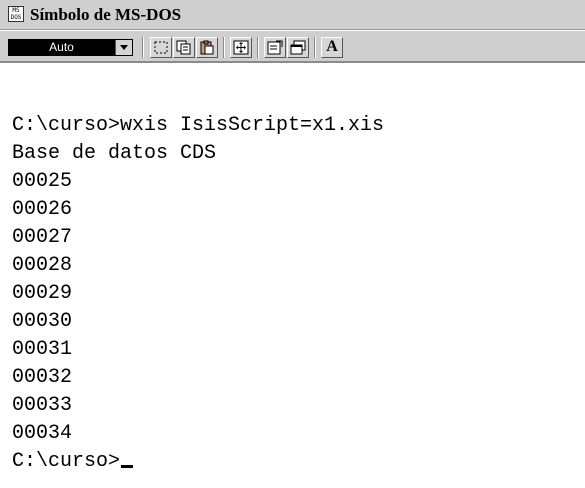 Image resolution: width=585 pixels, height=488 pixels. I want to click on font-size-select: Auto, so click(70, 47).